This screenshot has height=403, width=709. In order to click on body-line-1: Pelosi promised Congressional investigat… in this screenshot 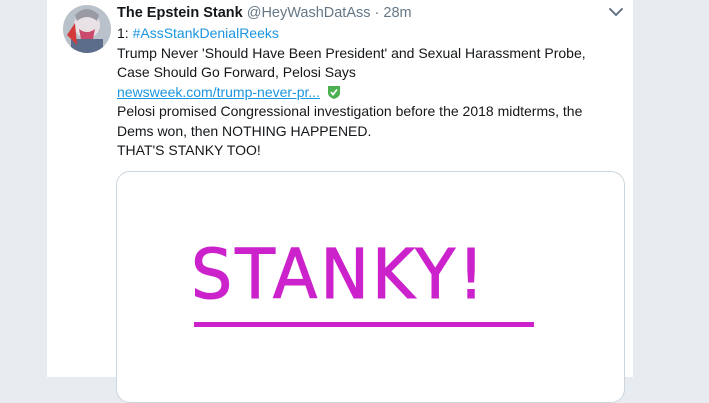, I will do `click(350, 121)`.